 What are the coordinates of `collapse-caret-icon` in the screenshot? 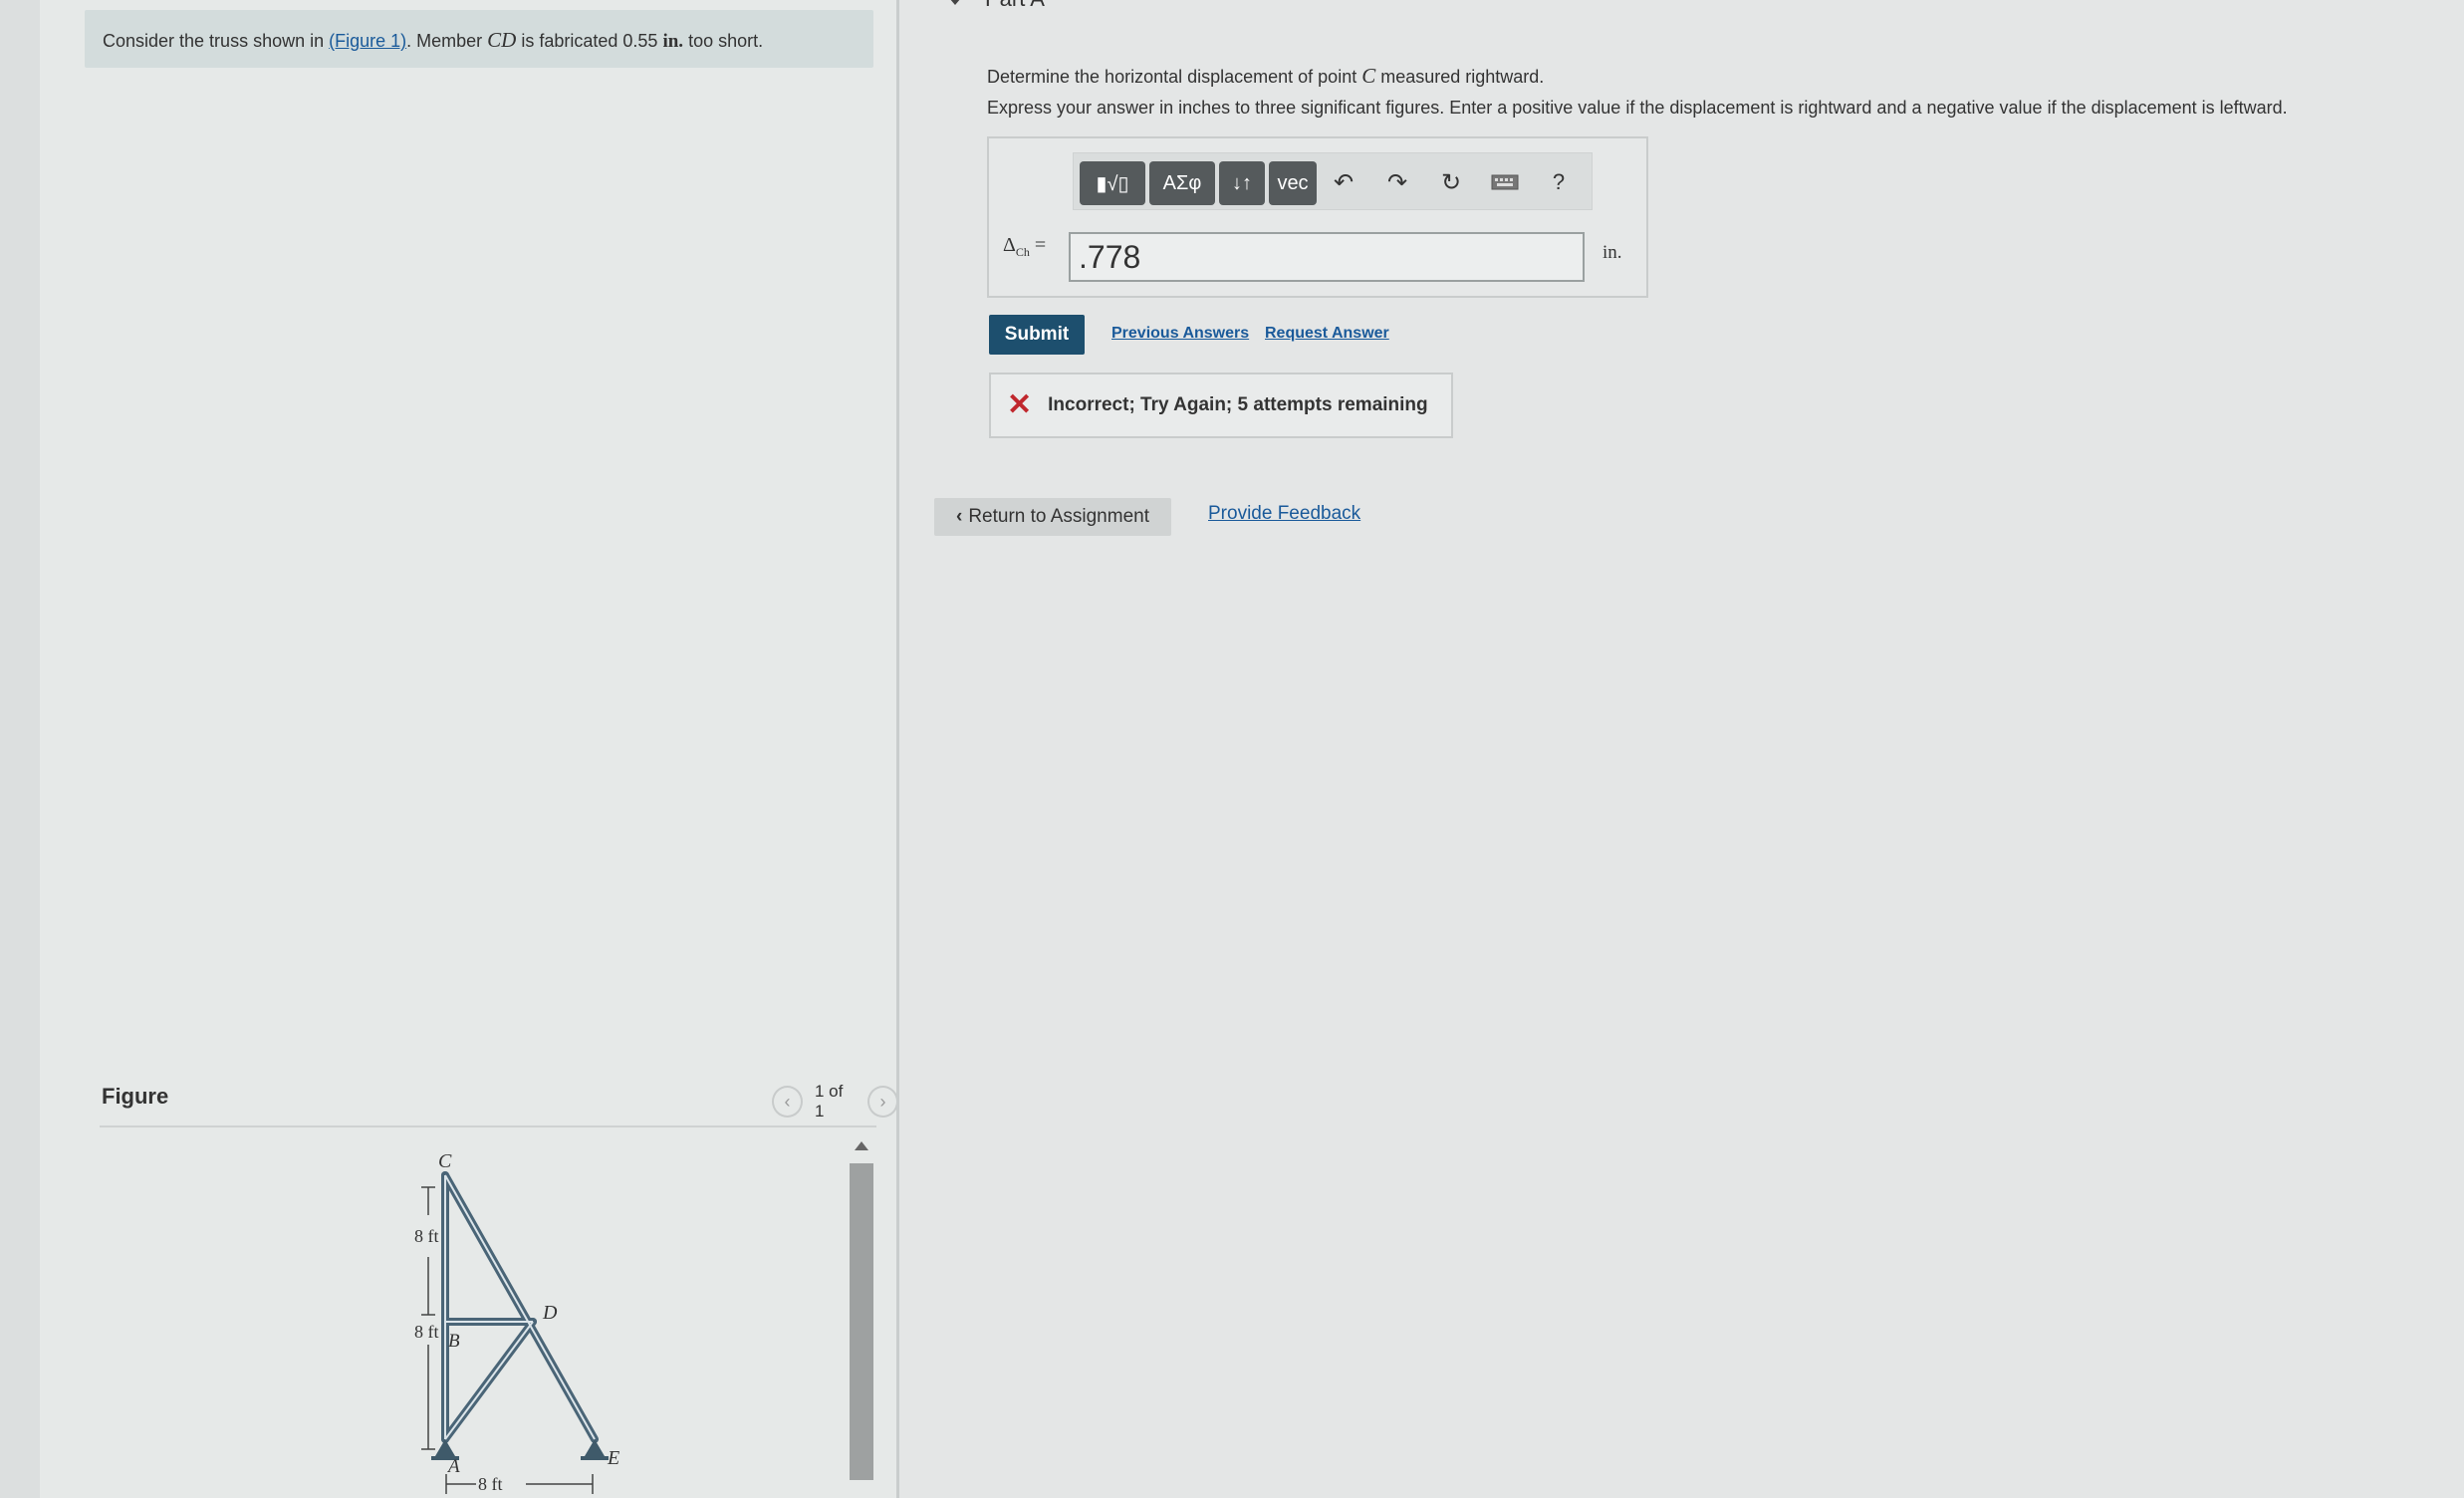 It's located at (955, 2).